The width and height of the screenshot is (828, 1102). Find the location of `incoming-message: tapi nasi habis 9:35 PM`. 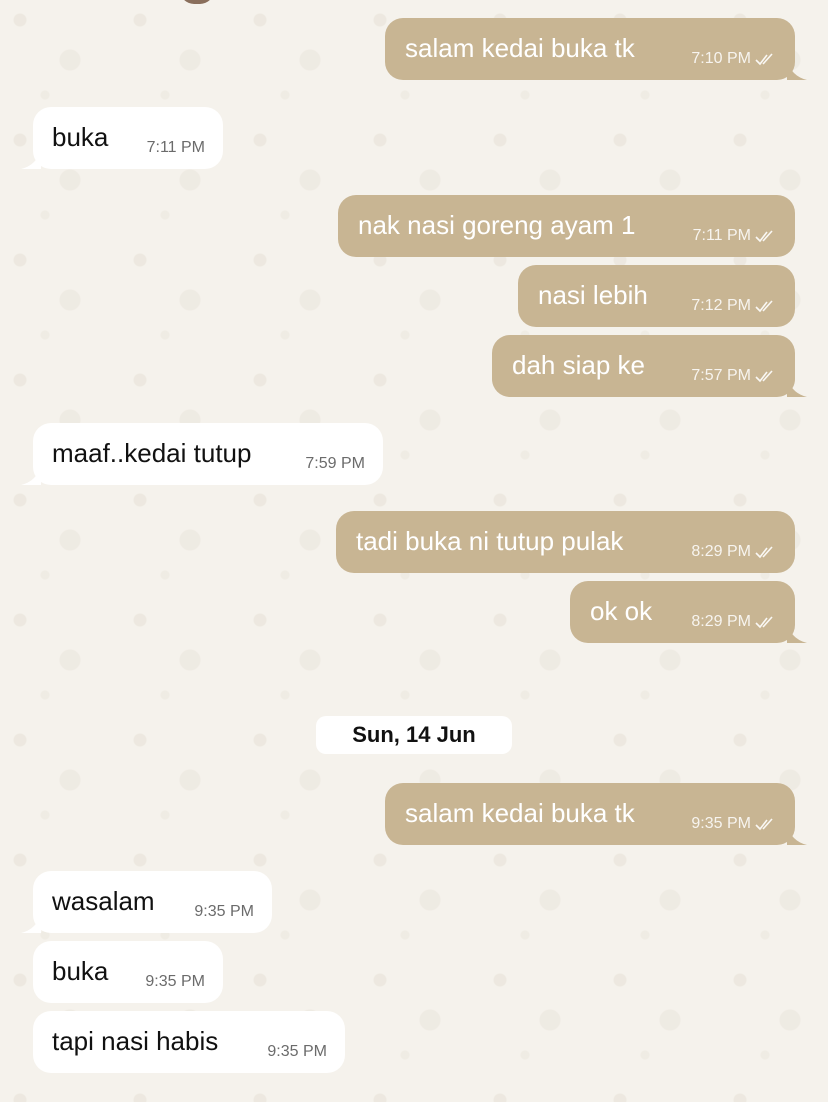

incoming-message: tapi nasi habis 9:35 PM is located at coordinates (189, 1042).